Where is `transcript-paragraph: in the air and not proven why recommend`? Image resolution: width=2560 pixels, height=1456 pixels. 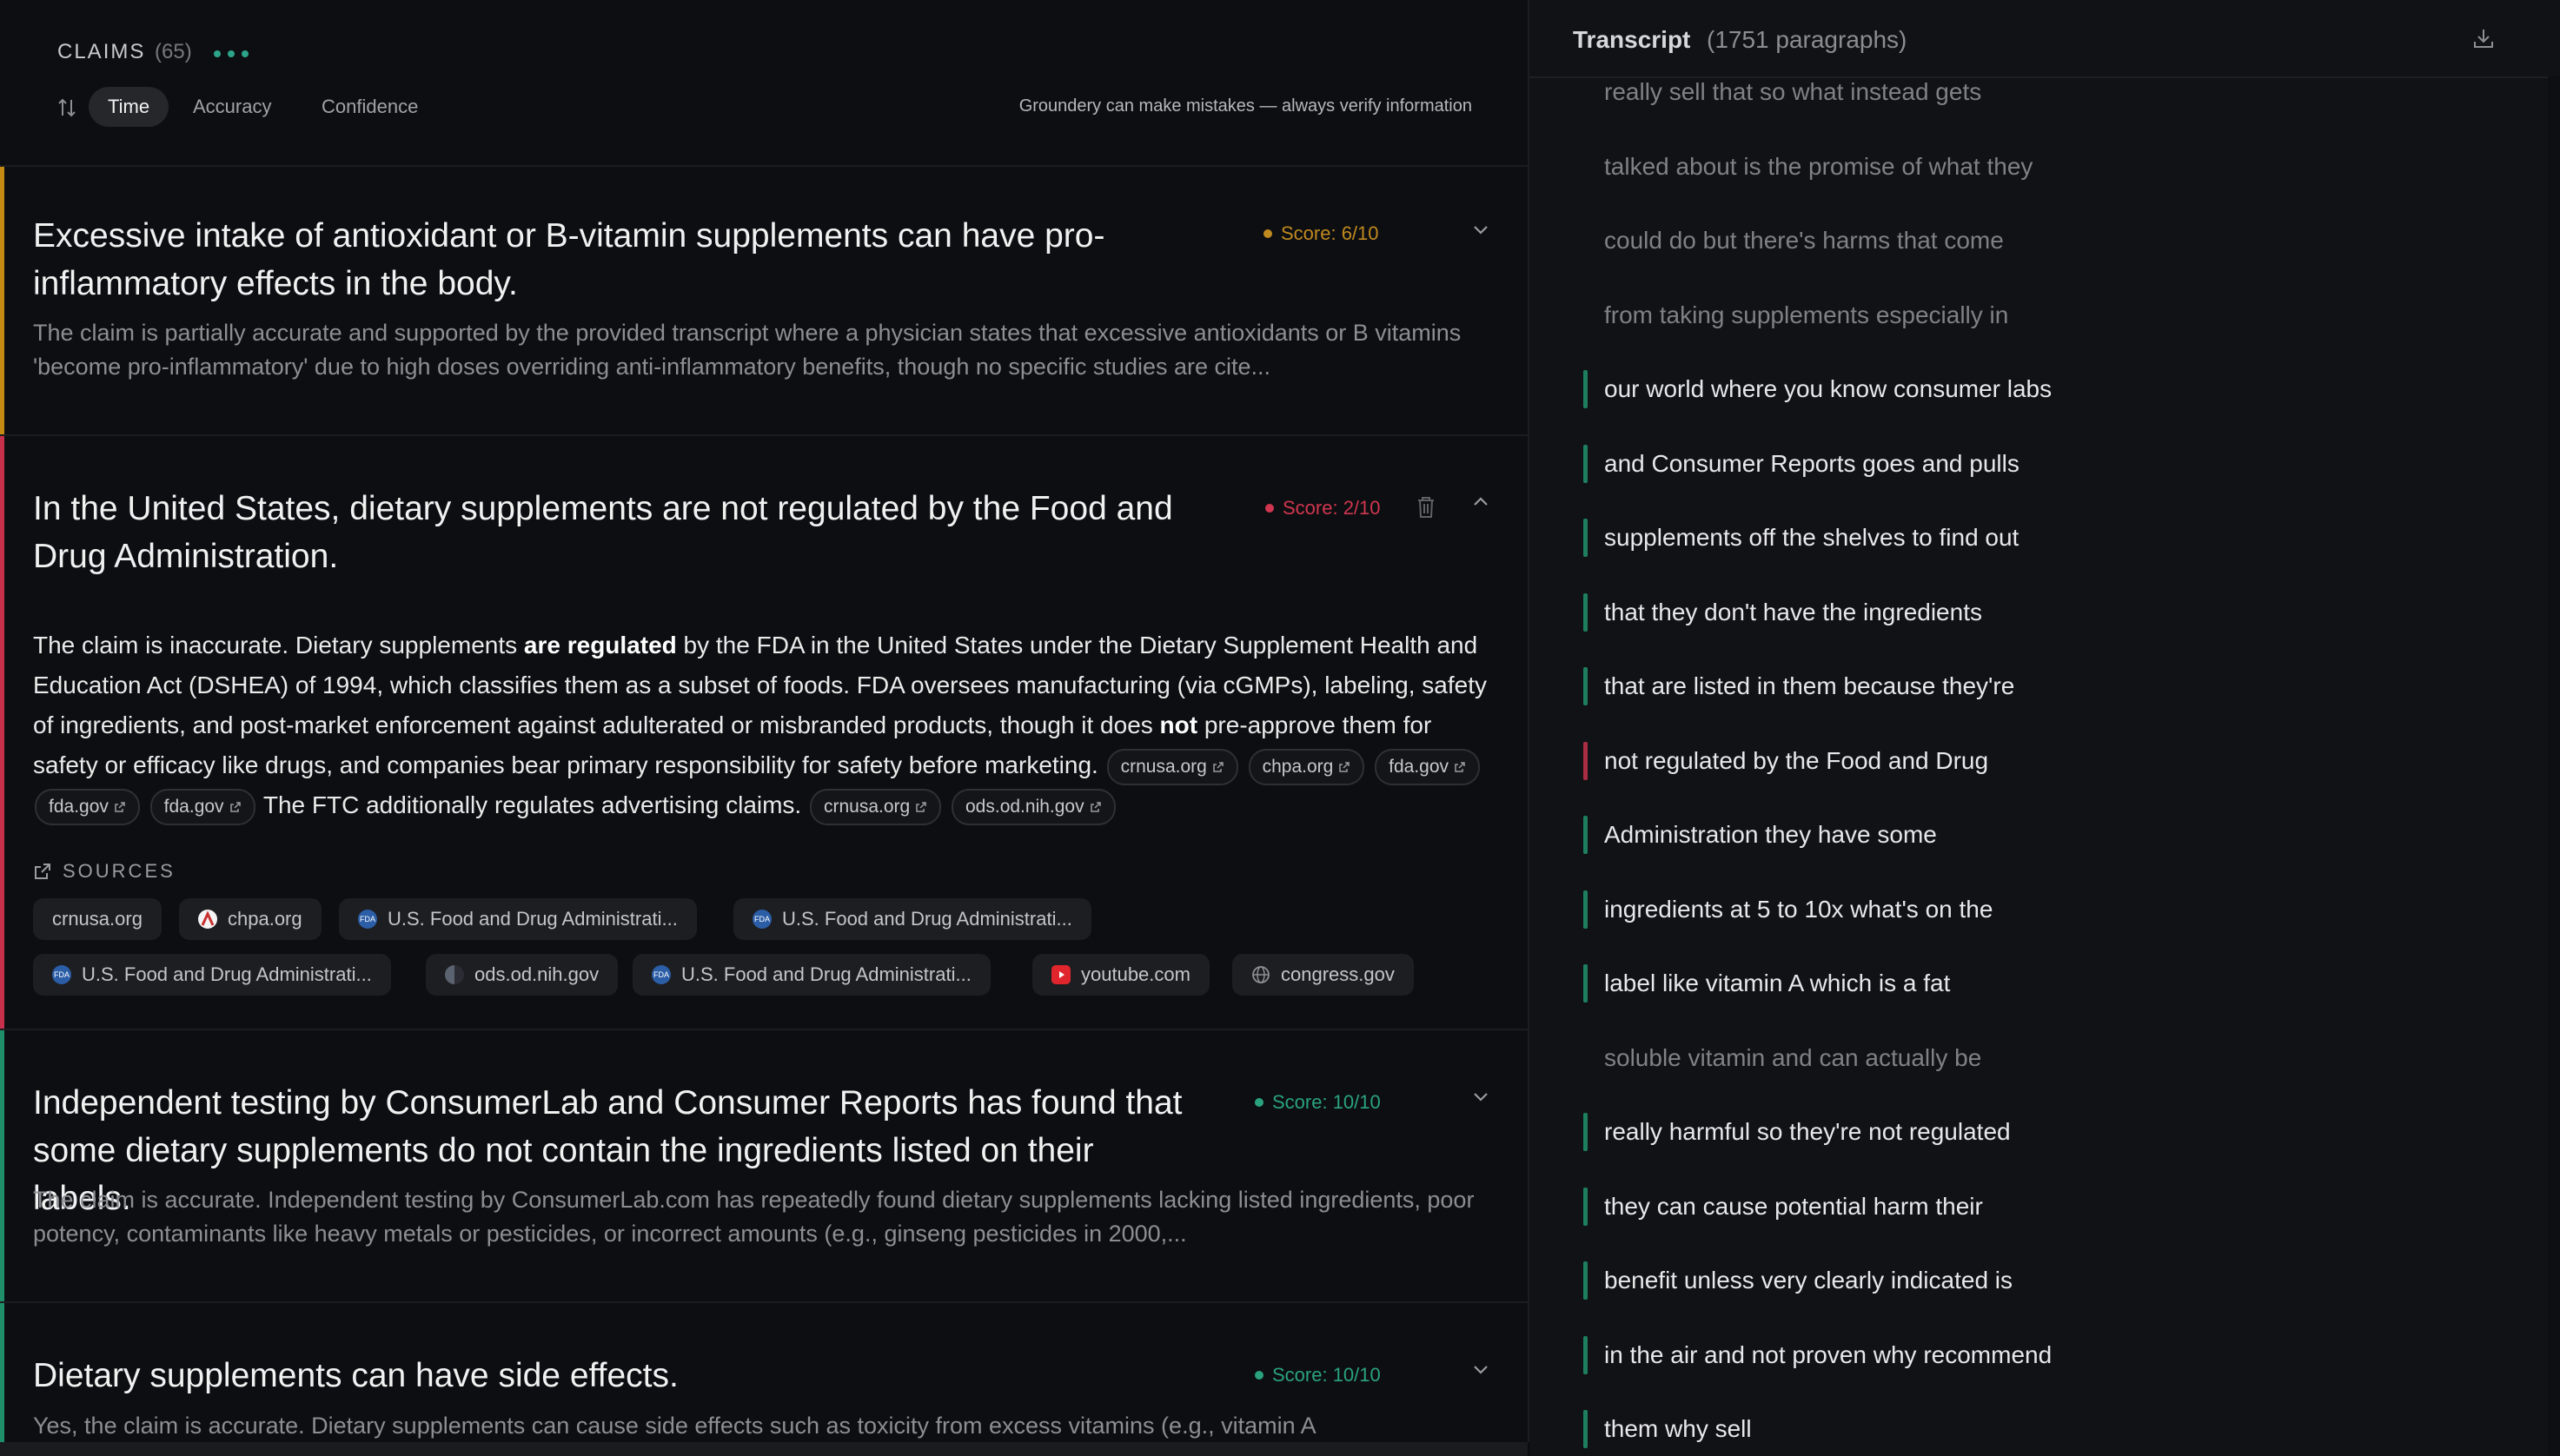 transcript-paragraph: in the air and not proven why recommend is located at coordinates (1985, 1355).